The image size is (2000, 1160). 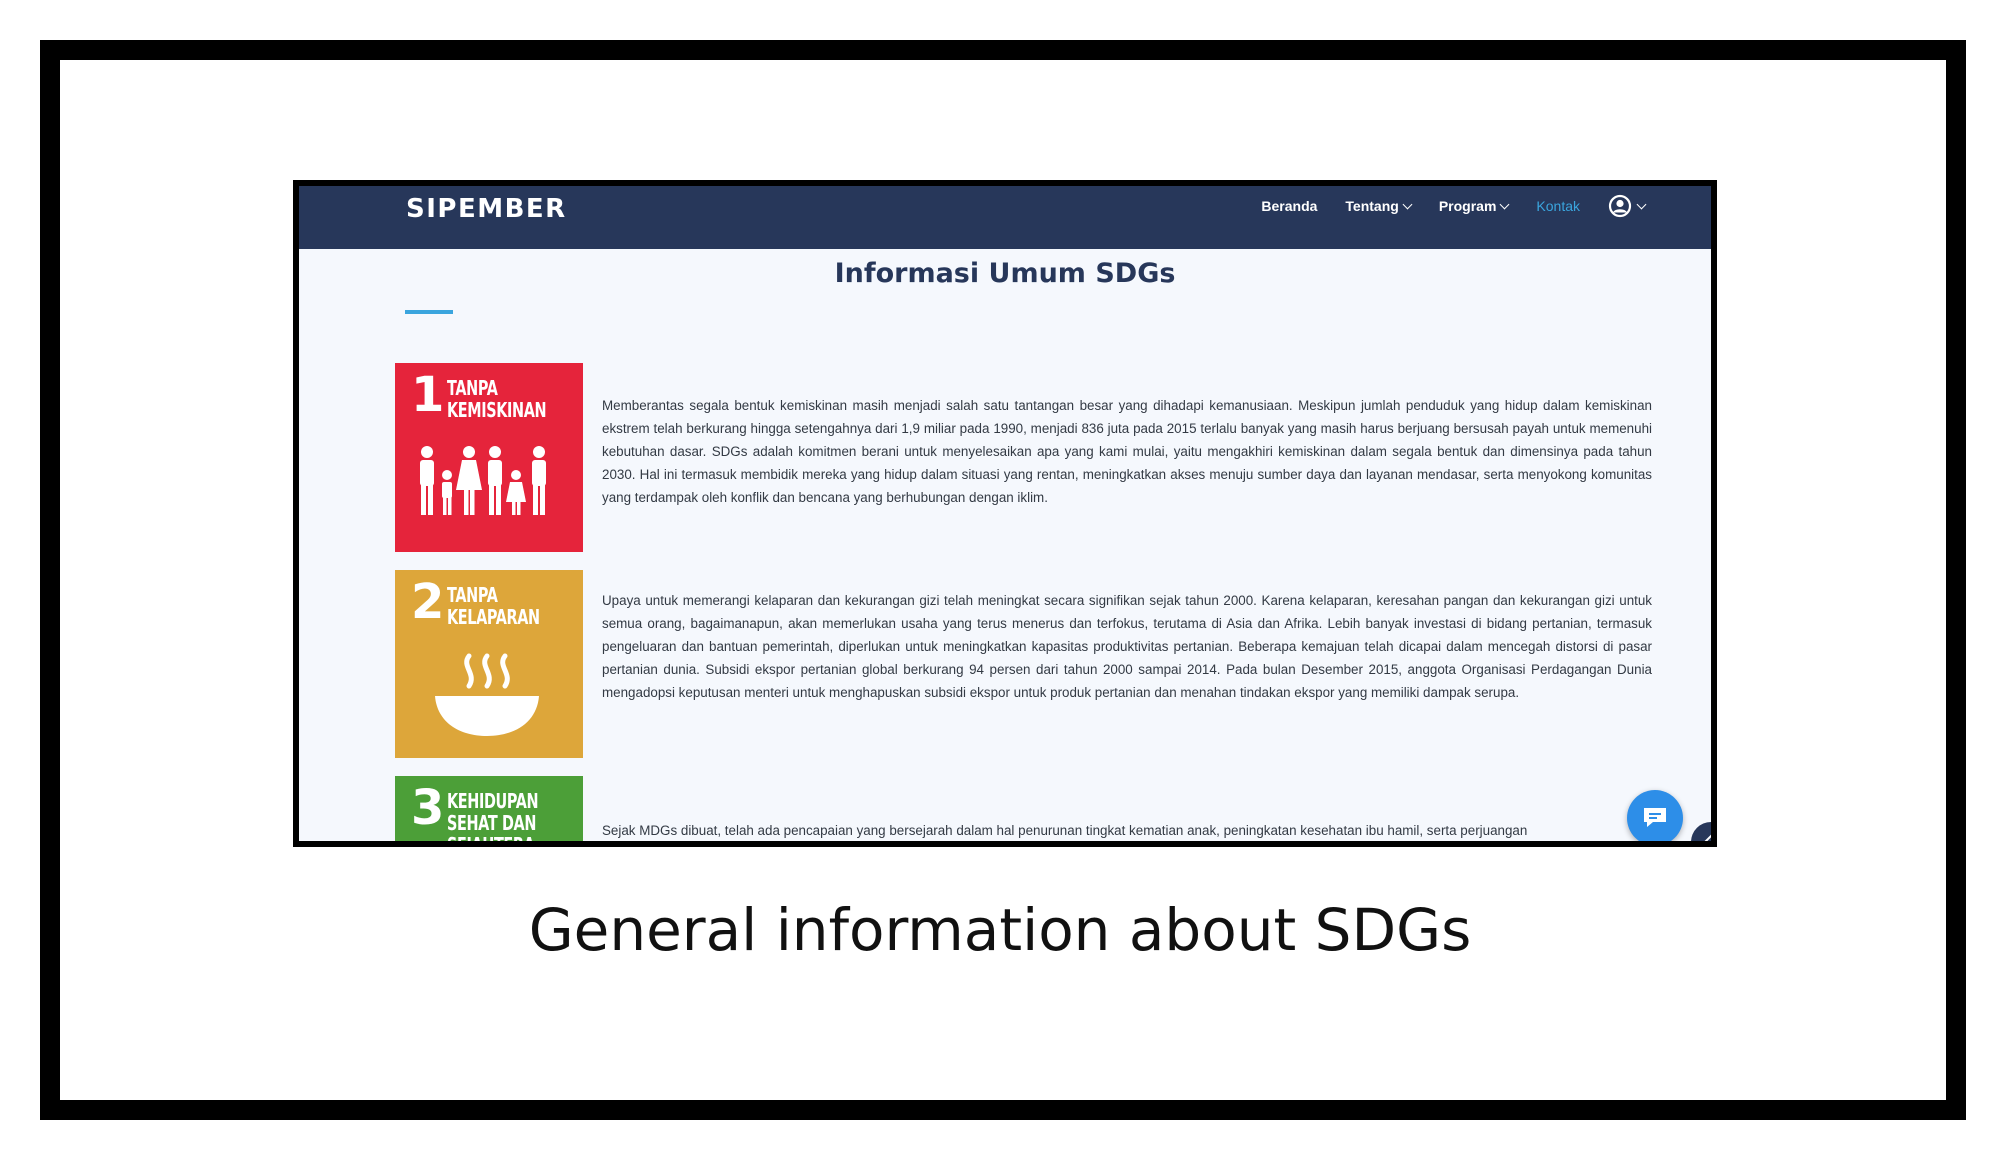 What do you see at coordinates (486, 209) in the screenshot?
I see `brand-logo: SIPEMBER` at bounding box center [486, 209].